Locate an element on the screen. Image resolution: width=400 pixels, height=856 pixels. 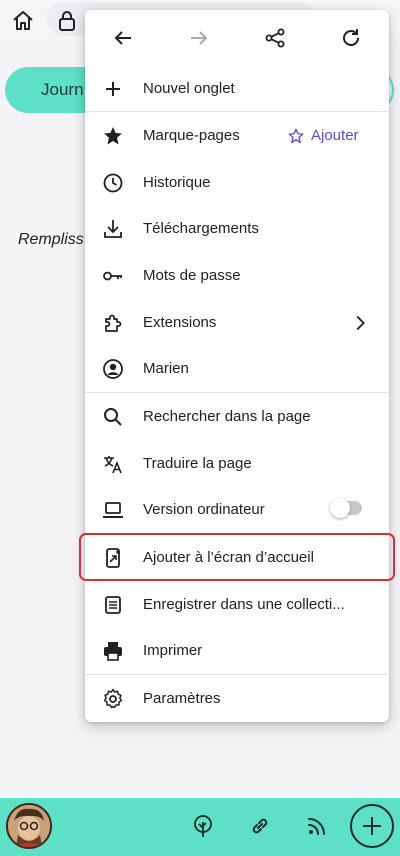
menu-item-label: Imprimer is located at coordinates (173, 650).